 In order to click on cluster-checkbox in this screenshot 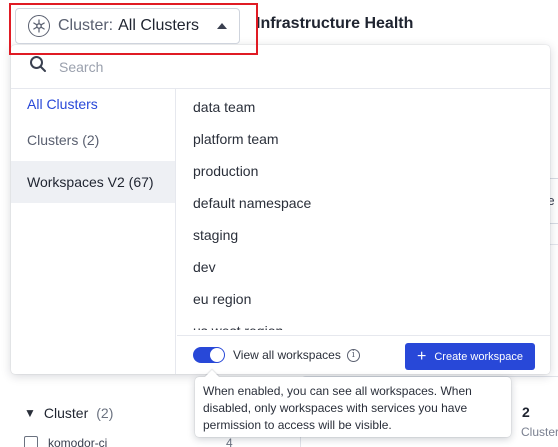, I will do `click(31, 441)`.